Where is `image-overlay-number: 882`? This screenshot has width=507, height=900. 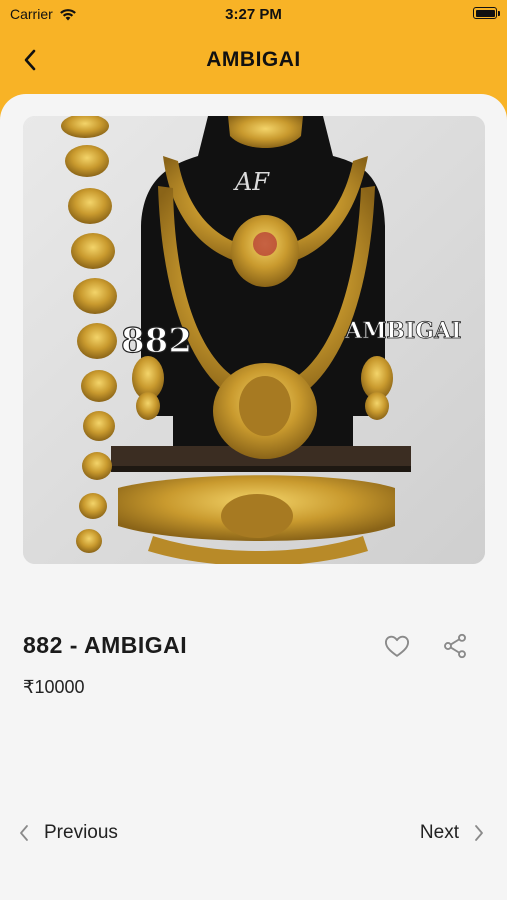
image-overlay-number: 882 is located at coordinates (156, 341).